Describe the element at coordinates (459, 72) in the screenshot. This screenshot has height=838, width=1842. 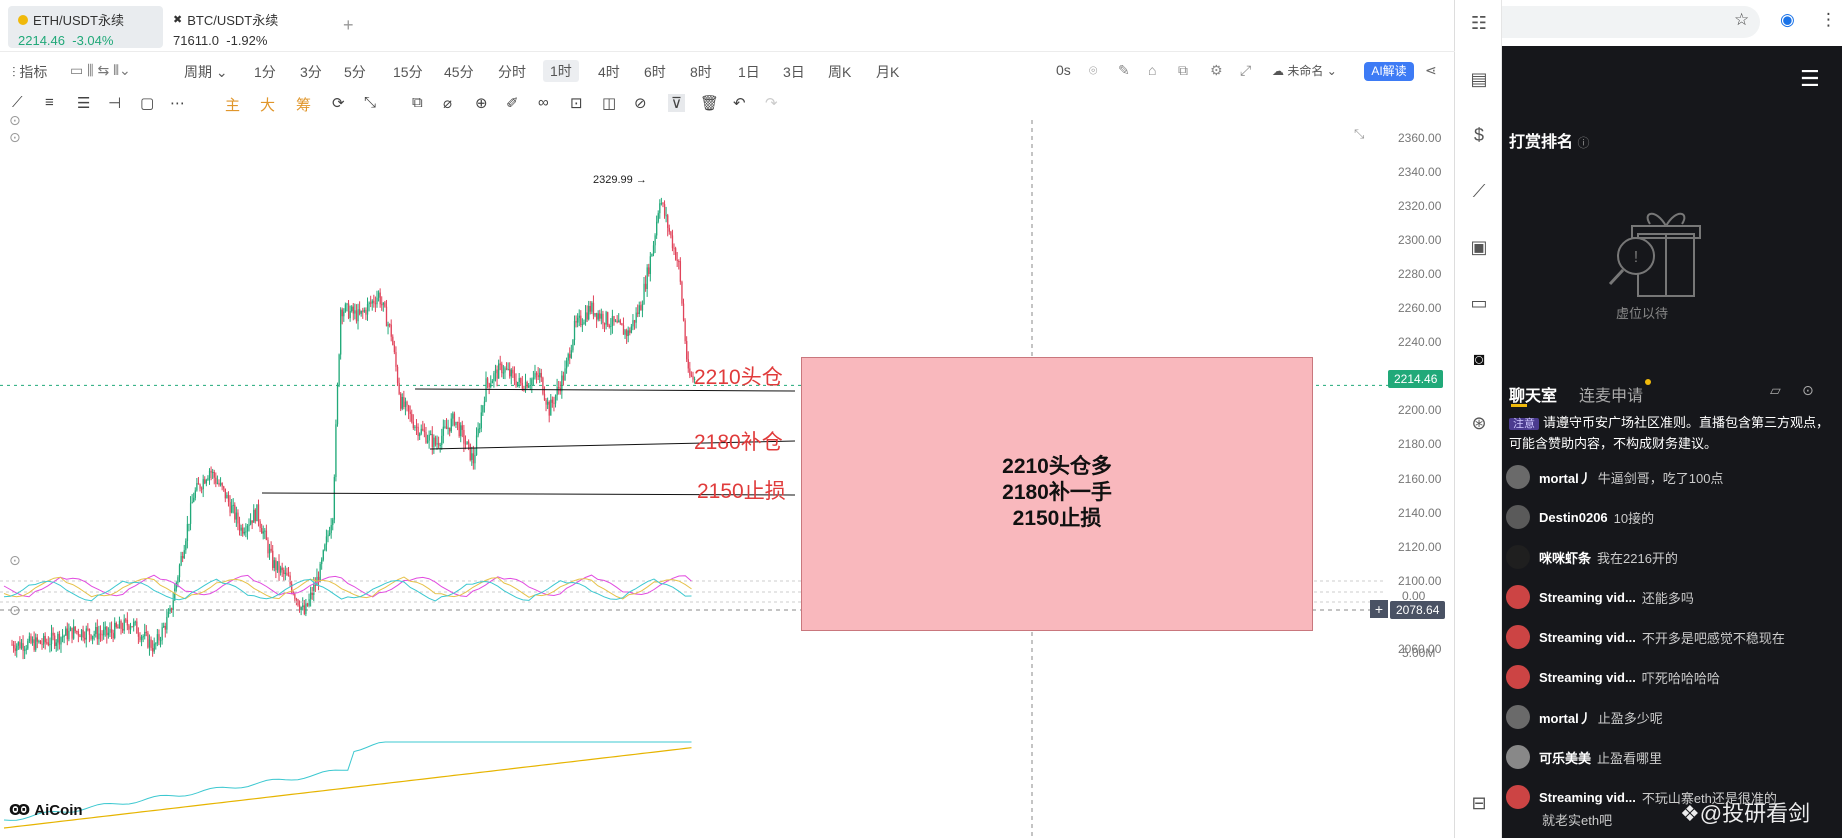
I see `interval-4: 45分` at that location.